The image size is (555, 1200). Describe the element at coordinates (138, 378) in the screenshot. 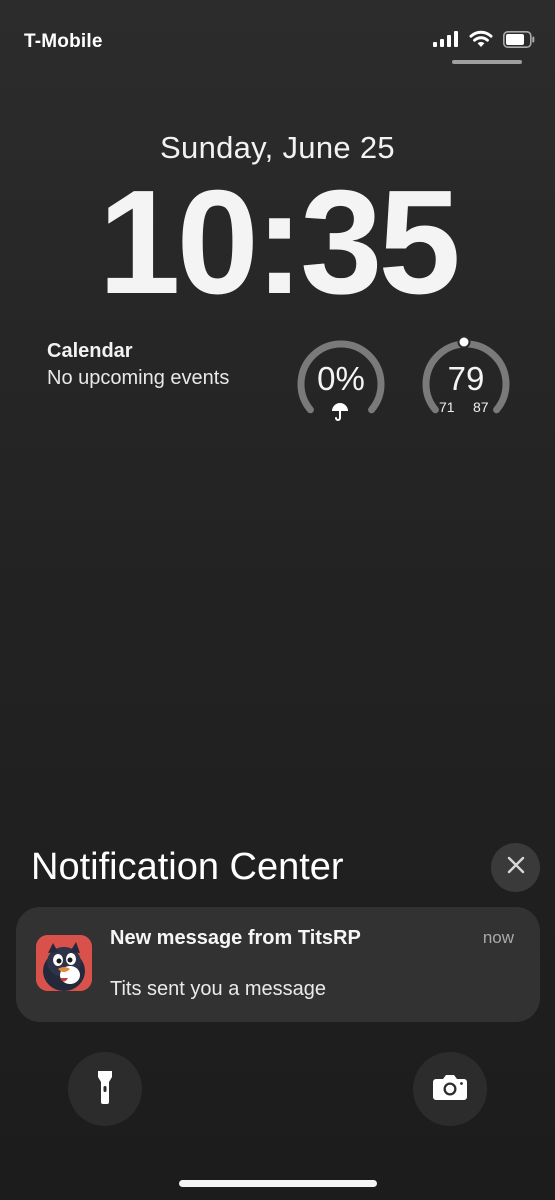

I see `calendar-widget-subtitle: No upcoming events` at that location.